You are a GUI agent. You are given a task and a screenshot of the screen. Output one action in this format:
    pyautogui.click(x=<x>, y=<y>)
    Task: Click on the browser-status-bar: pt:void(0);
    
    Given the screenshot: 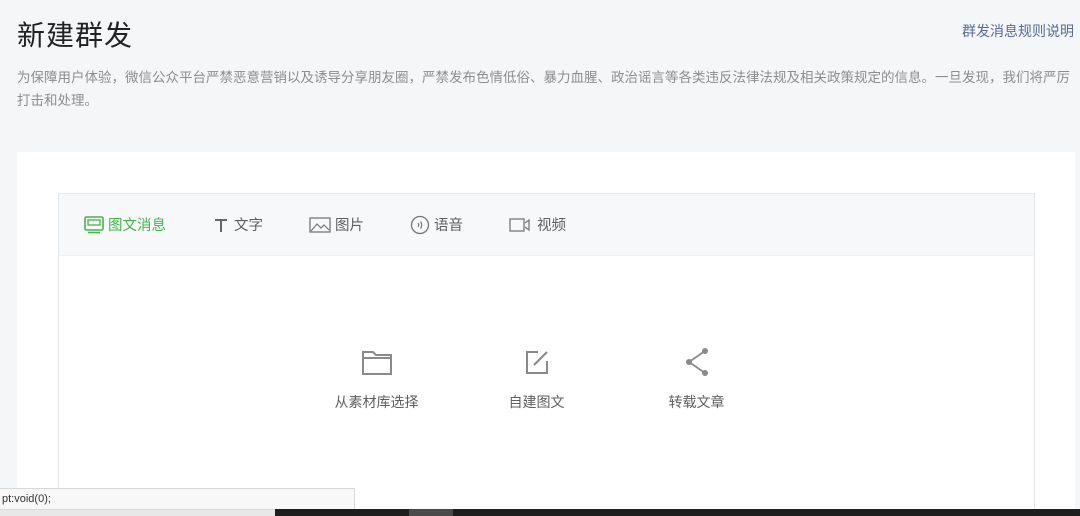 What is the action you would take?
    pyautogui.click(x=177, y=499)
    